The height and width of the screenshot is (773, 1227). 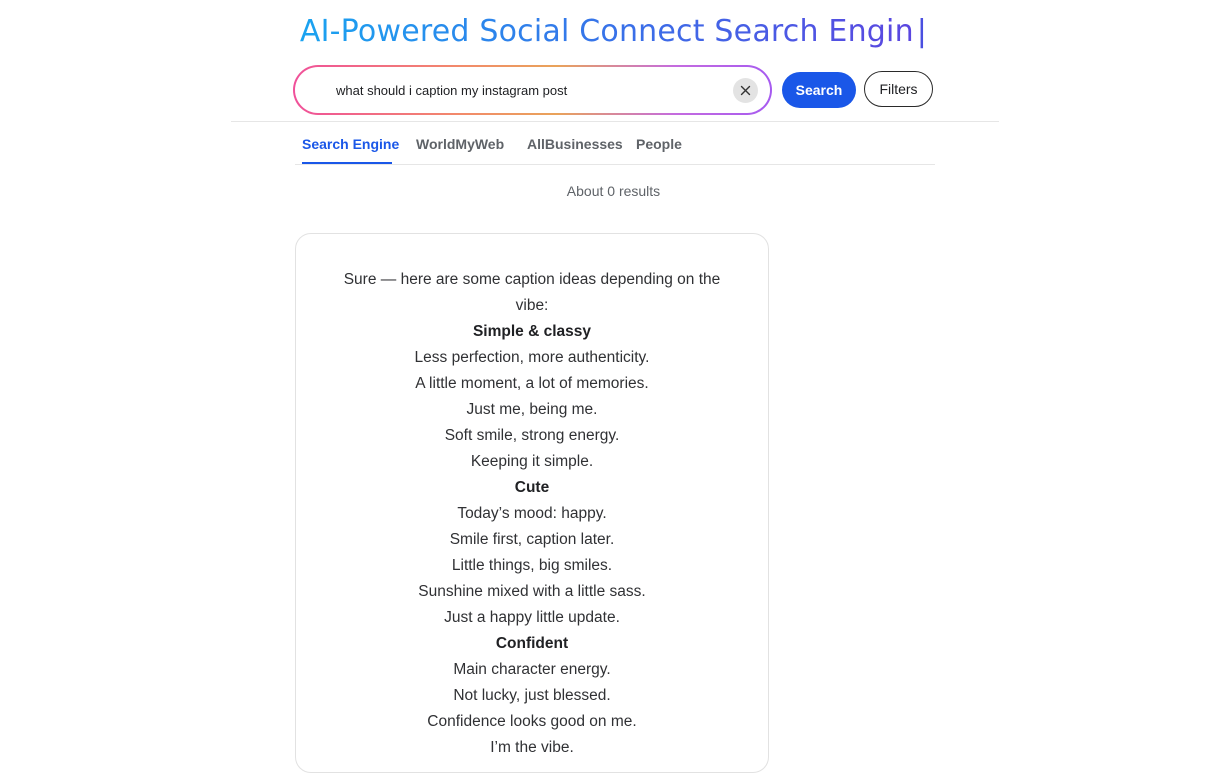 I want to click on caption-item: Not lucky, just blessed., so click(x=532, y=695).